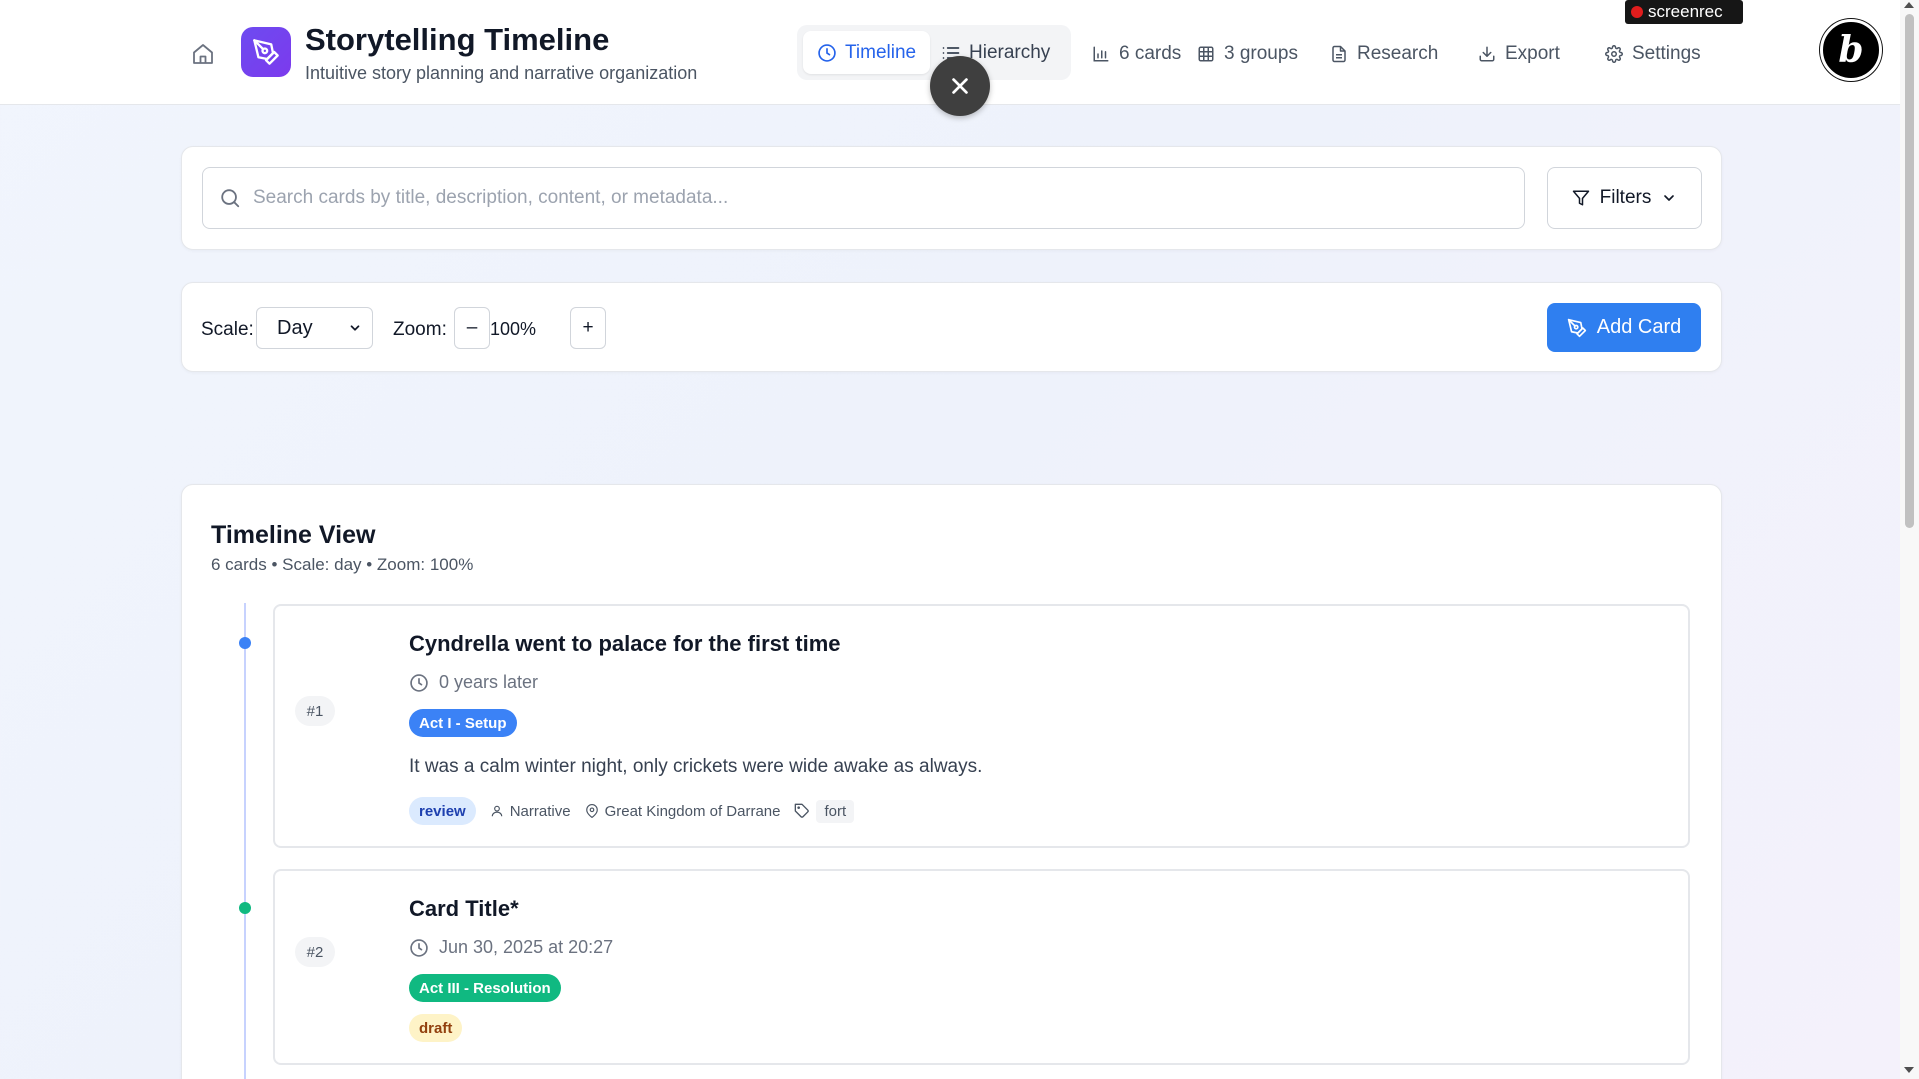 The height and width of the screenshot is (1079, 1919). I want to click on scale-label: Scale:, so click(227, 329).